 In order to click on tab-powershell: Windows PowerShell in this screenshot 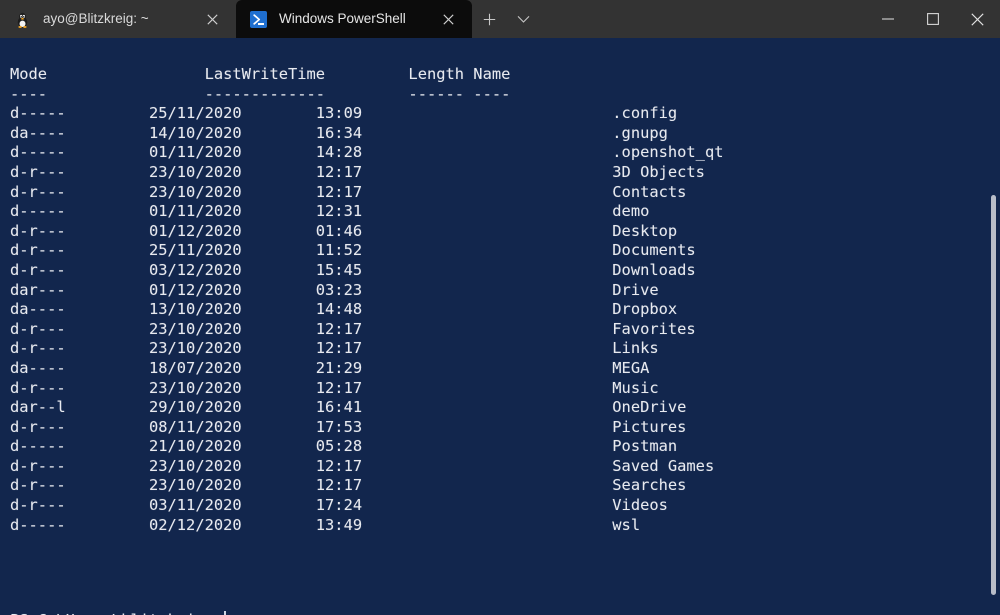, I will do `click(354, 19)`.